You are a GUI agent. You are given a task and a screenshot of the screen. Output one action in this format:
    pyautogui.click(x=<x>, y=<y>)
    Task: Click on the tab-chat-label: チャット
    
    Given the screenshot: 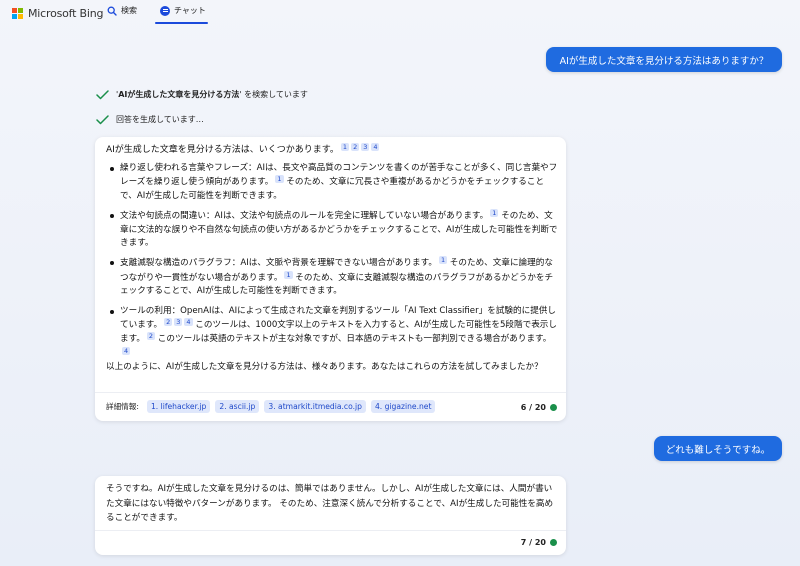 What is the action you would take?
    pyautogui.click(x=190, y=10)
    